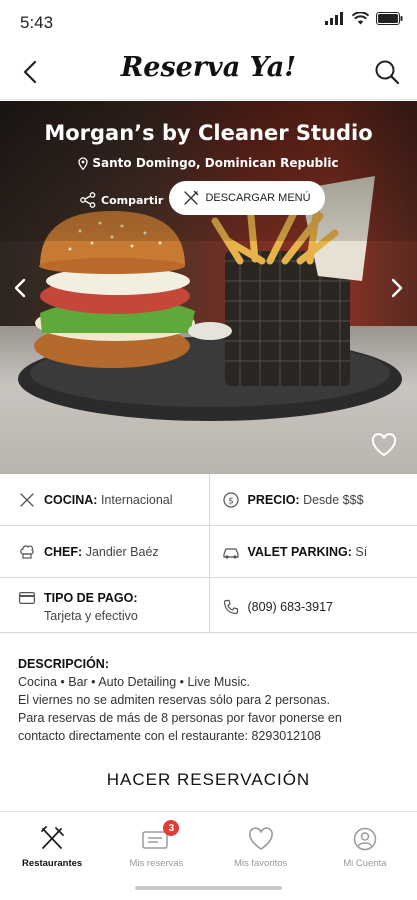 The image size is (417, 900). I want to click on search-button, so click(387, 72).